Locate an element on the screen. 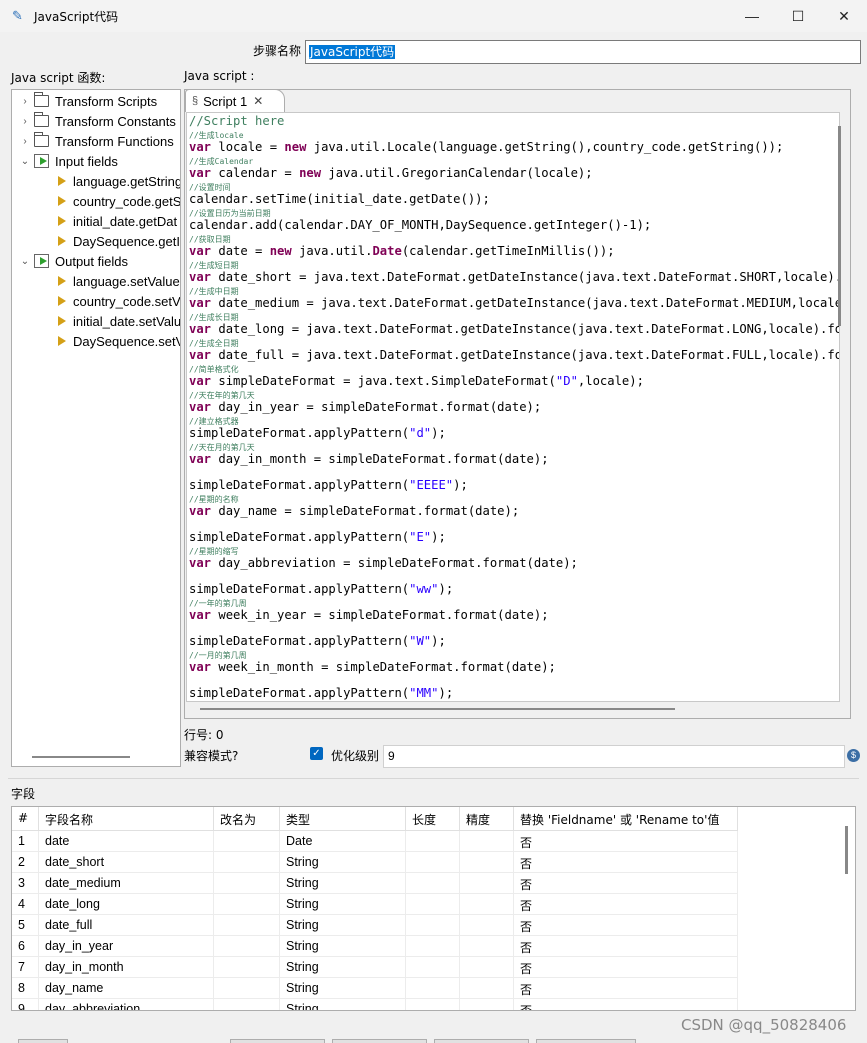  editor-vertical-scrollbar is located at coordinates (839, 226).